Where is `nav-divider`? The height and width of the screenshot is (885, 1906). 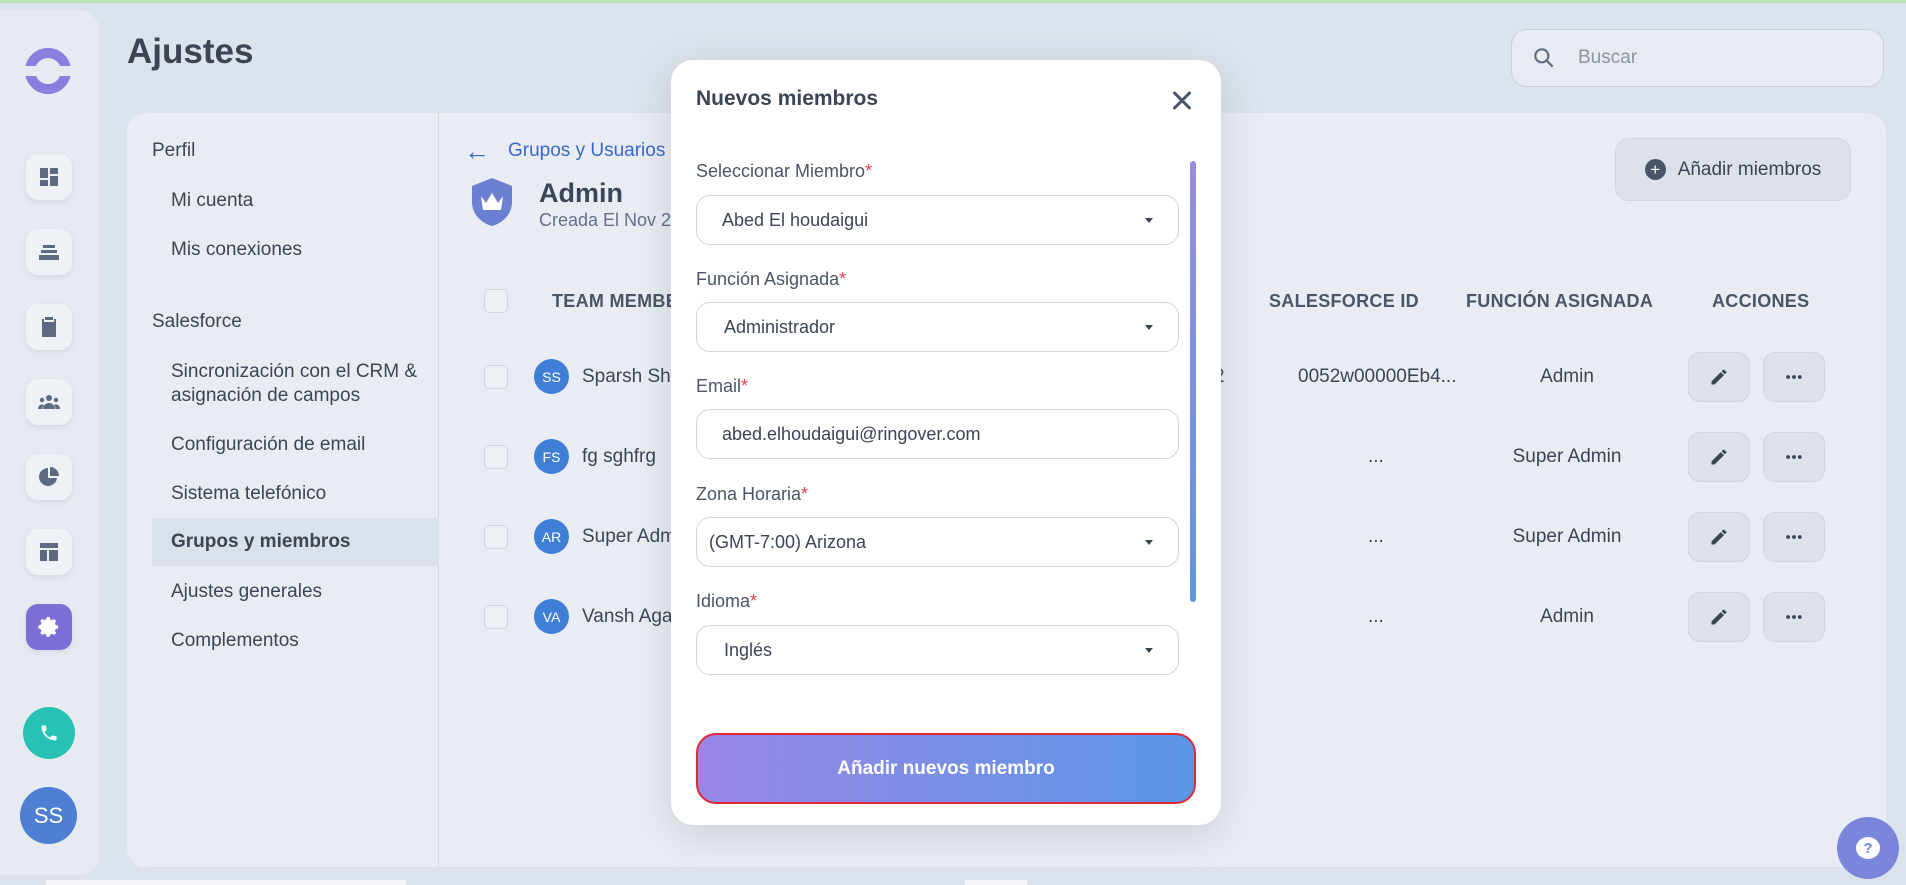 nav-divider is located at coordinates (438, 490).